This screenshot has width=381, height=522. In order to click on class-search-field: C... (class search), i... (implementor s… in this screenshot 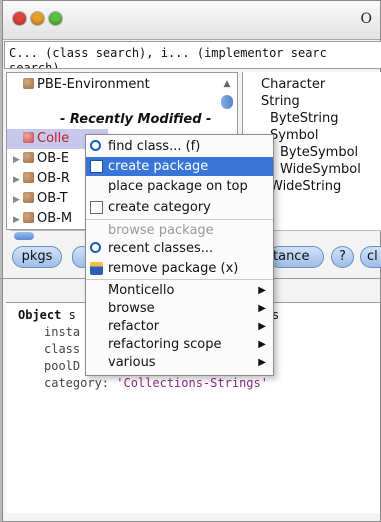, I will do `click(192, 55)`.